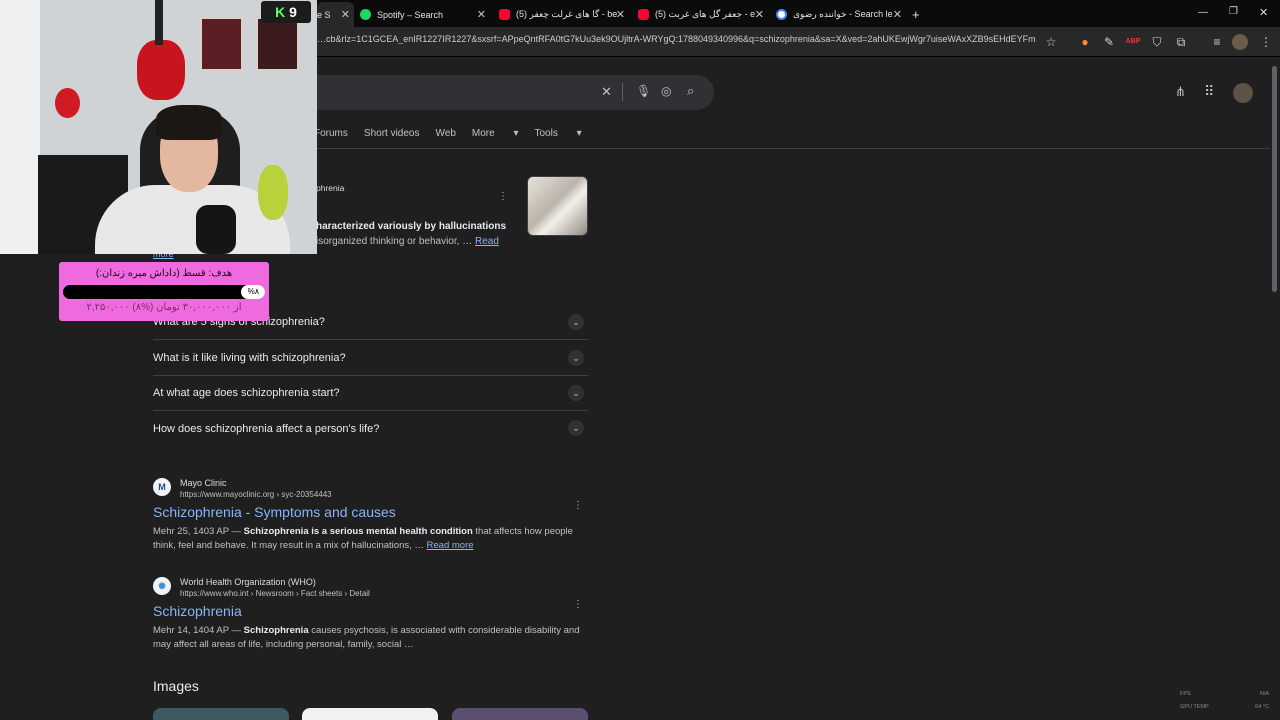 The height and width of the screenshot is (720, 1280). What do you see at coordinates (1217, 42) in the screenshot?
I see `media-icon: ≡` at bounding box center [1217, 42].